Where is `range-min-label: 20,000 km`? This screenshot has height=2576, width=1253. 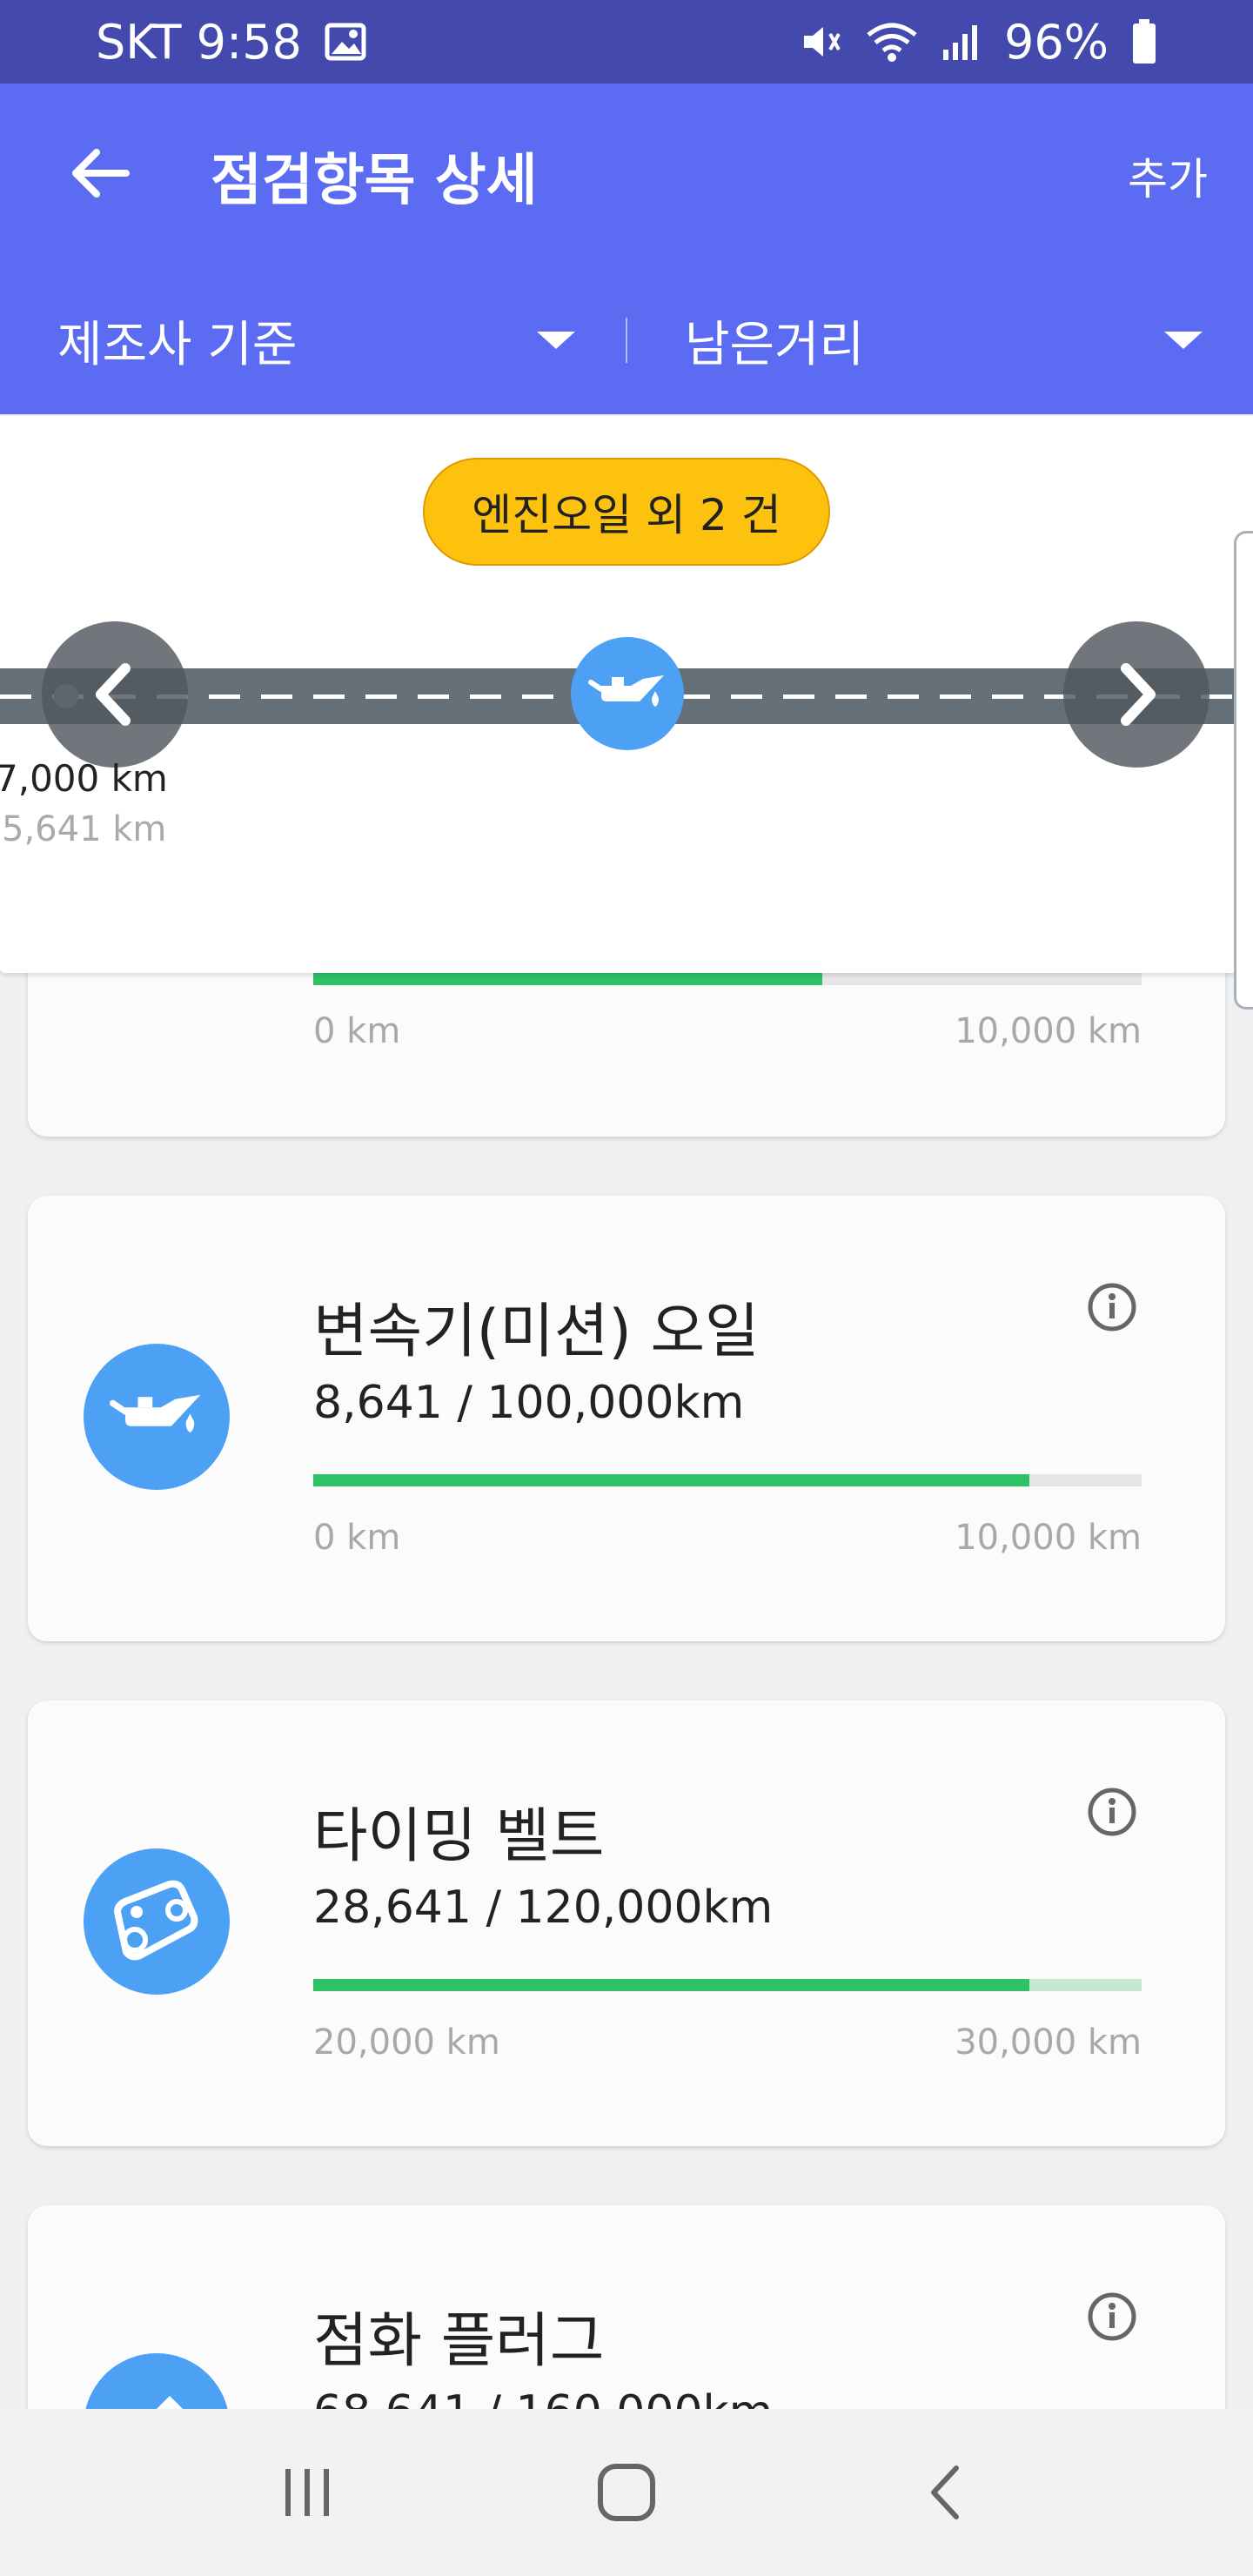
range-min-label: 20,000 km is located at coordinates (406, 2043).